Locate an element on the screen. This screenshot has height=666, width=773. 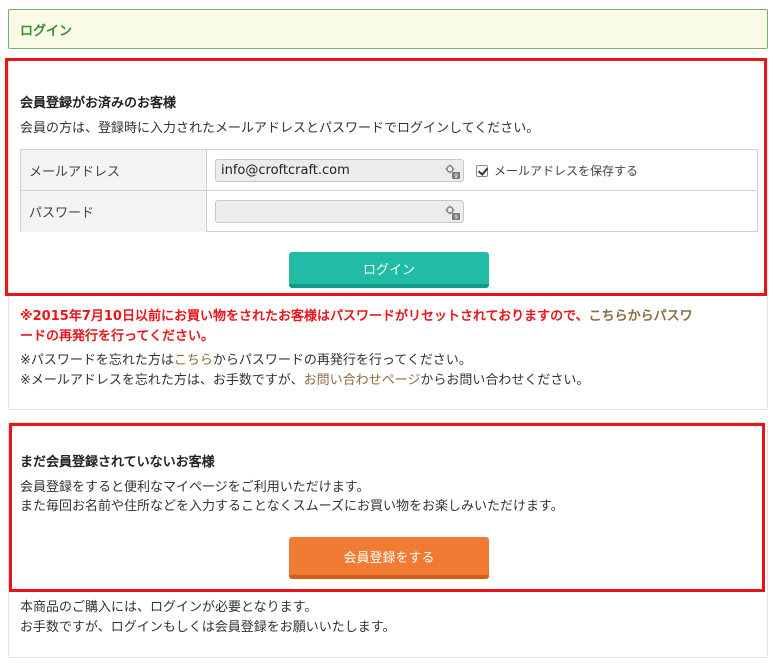
forgot-password-pre: ※パスワードを忘れた方は is located at coordinates (97, 360).